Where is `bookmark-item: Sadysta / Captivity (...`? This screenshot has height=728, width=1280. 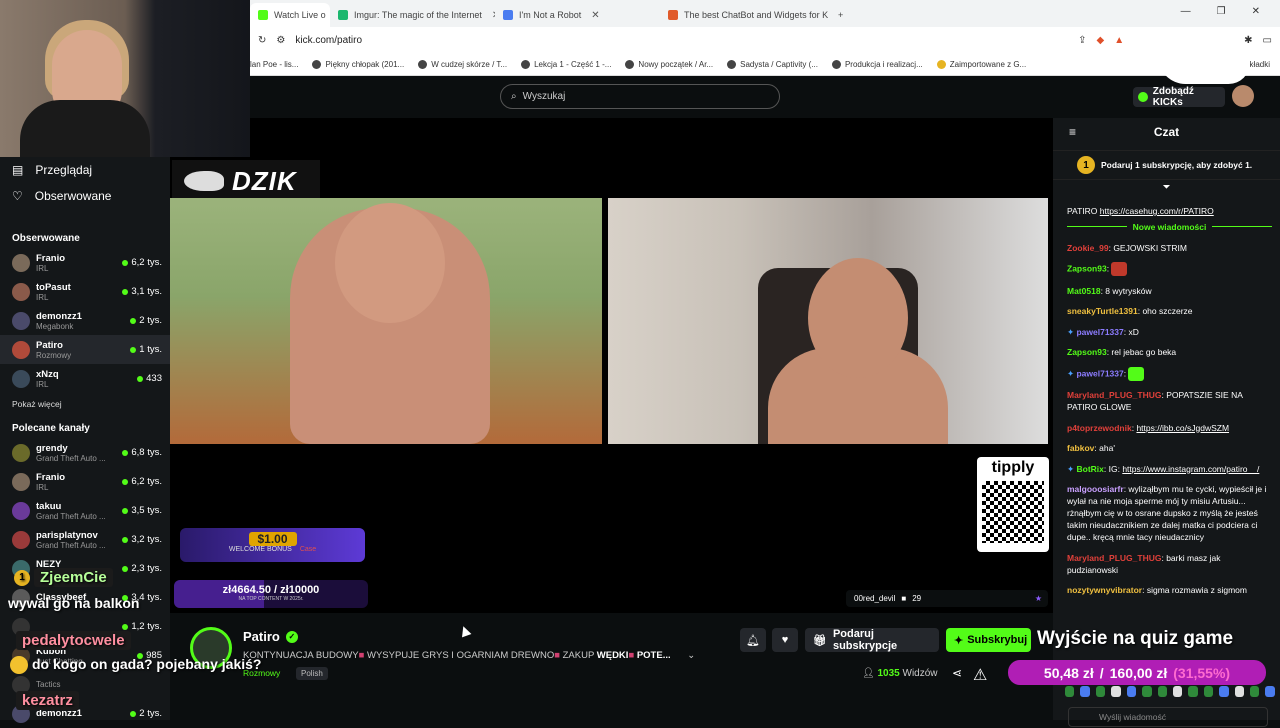 bookmark-item: Sadysta / Captivity (... is located at coordinates (772, 64).